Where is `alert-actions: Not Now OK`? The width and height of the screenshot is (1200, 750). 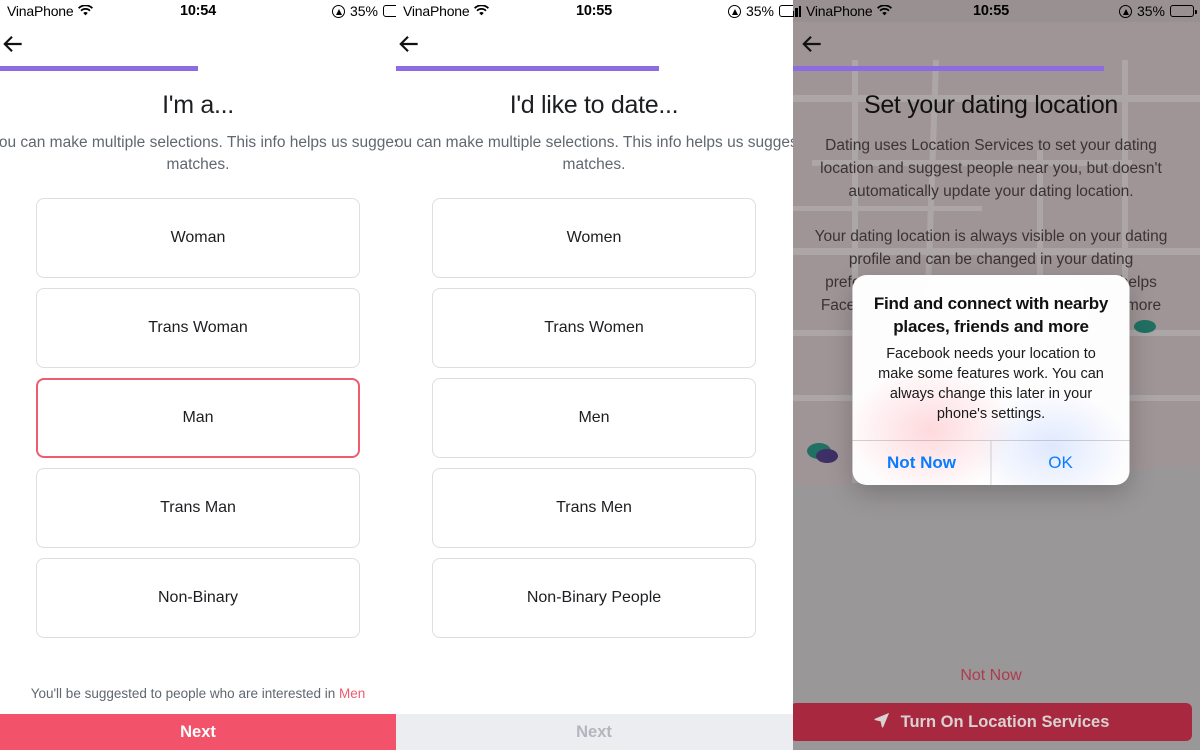
alert-actions: Not Now OK is located at coordinates (991, 462).